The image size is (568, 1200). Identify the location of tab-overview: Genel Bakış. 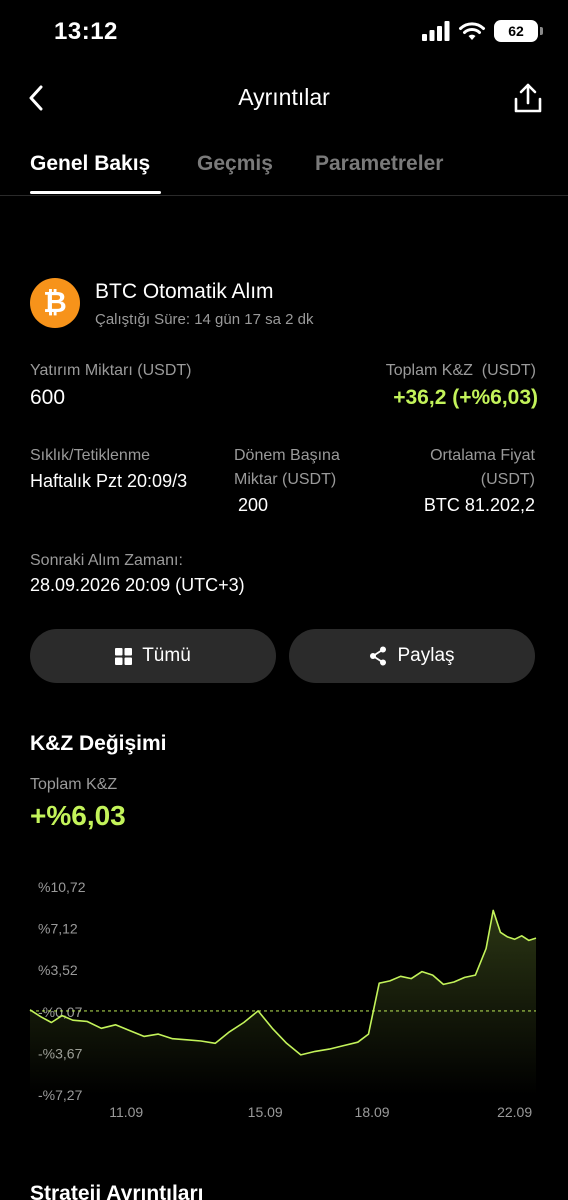
(90, 164).